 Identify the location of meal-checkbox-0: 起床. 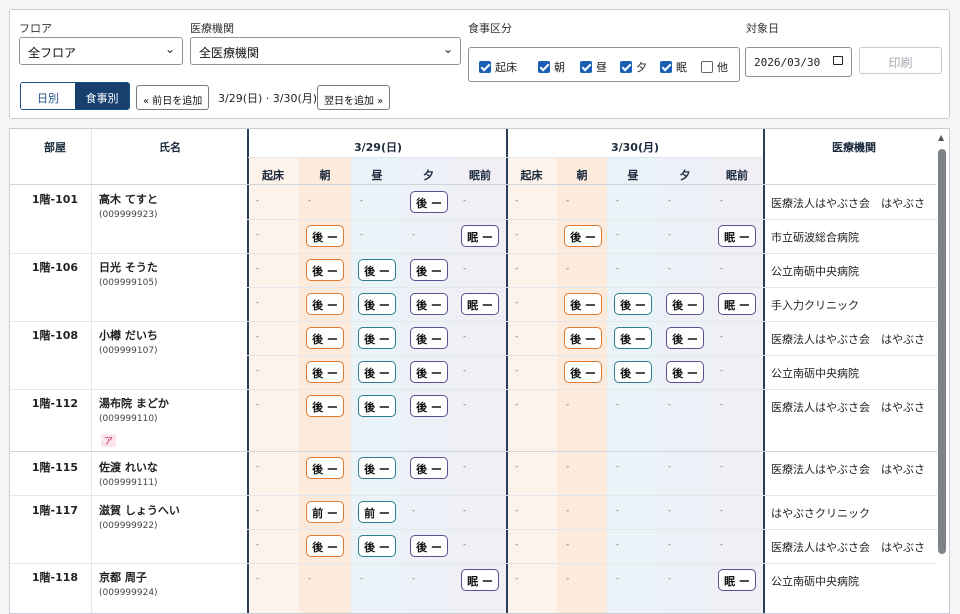
(498, 67).